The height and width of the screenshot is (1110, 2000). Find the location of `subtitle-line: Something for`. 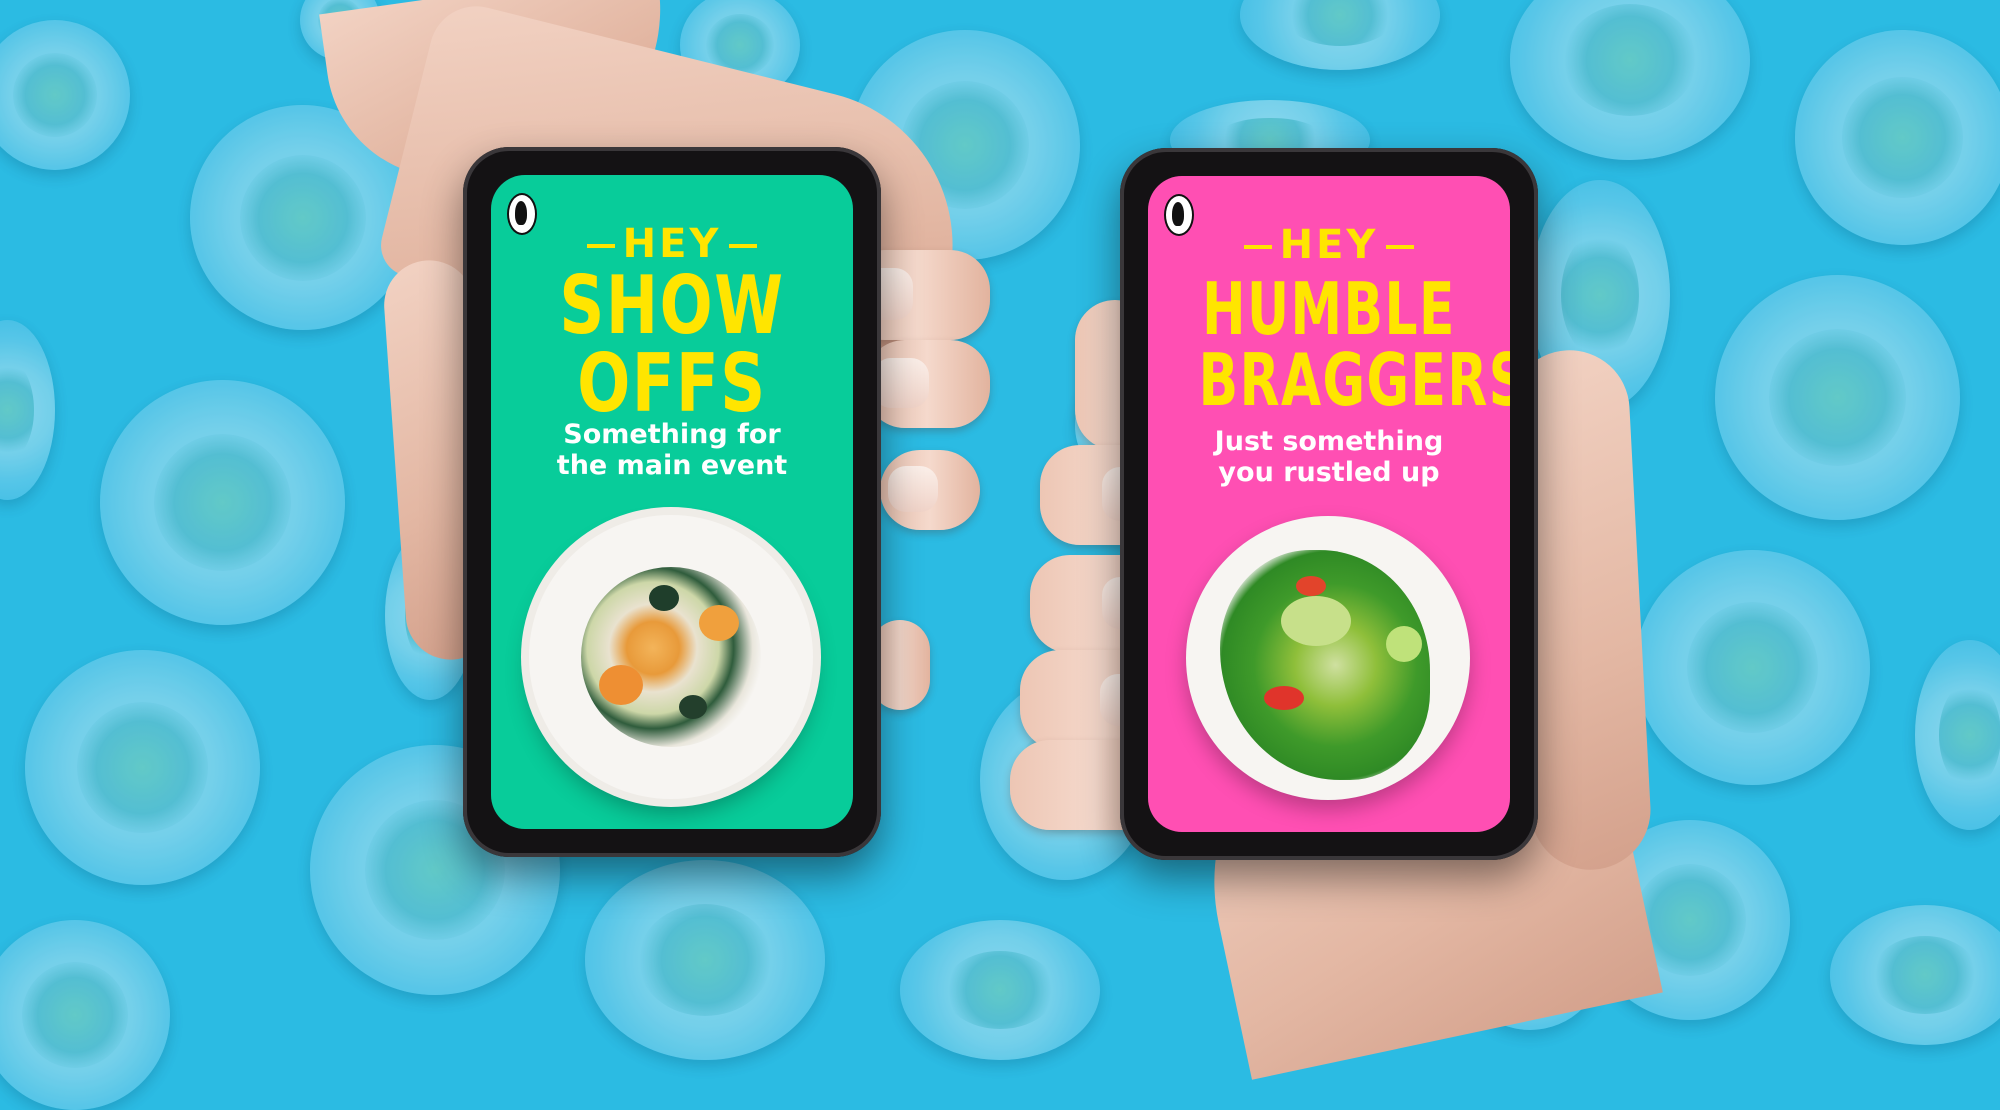

subtitle-line: Something for is located at coordinates (672, 434).